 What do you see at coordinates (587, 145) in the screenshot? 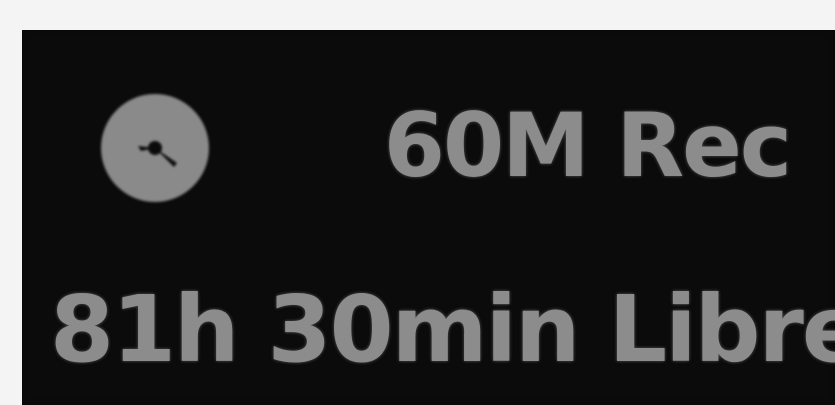
I see `record-mode-label: 60M Rec` at bounding box center [587, 145].